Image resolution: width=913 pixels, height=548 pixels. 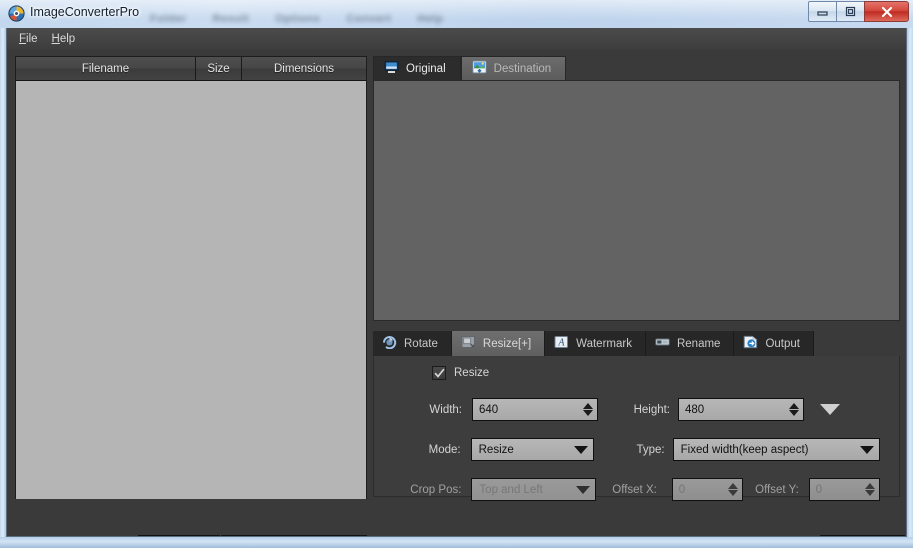 I want to click on offset-x-label: Offset X:, so click(x=634, y=489).